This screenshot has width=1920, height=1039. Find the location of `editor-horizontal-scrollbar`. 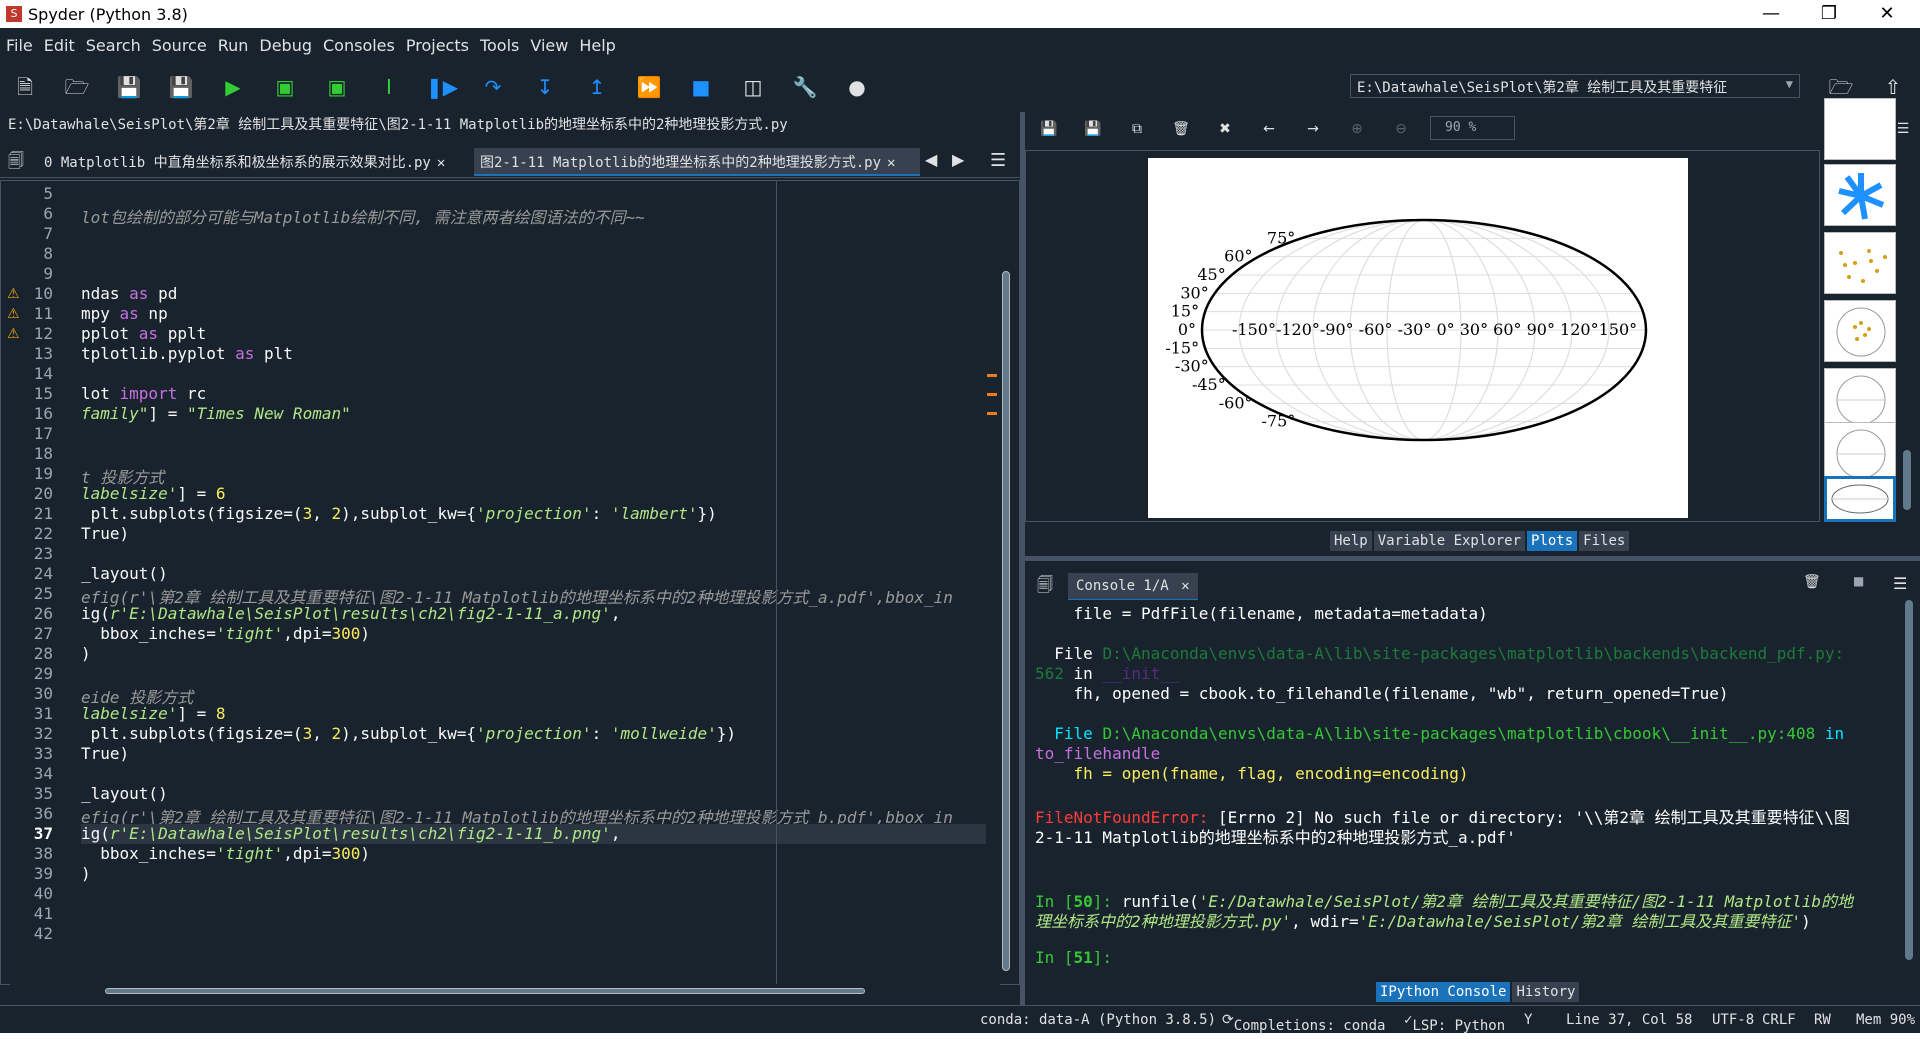

editor-horizontal-scrollbar is located at coordinates (505, 991).